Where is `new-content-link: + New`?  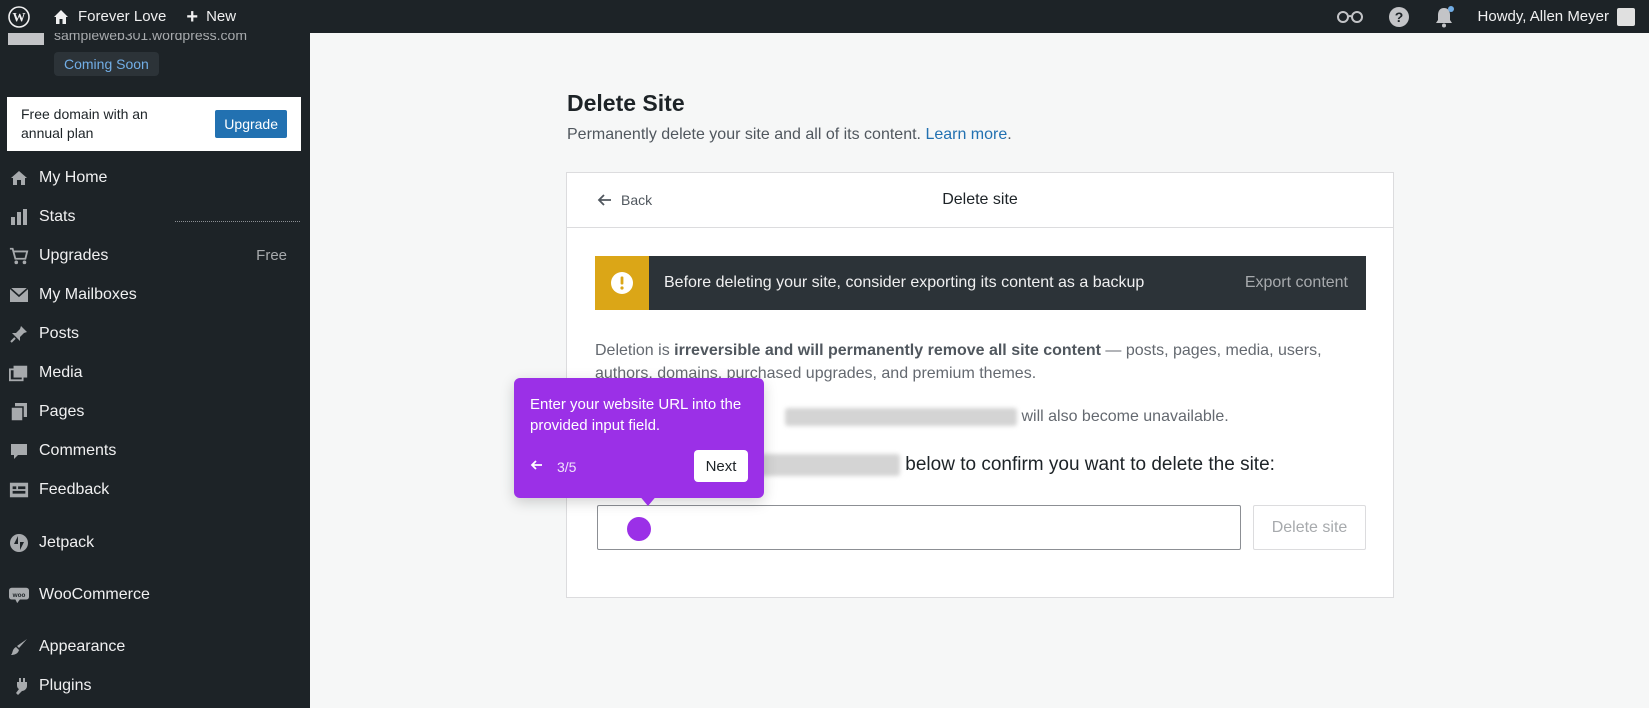
new-content-link: + New is located at coordinates (209, 16).